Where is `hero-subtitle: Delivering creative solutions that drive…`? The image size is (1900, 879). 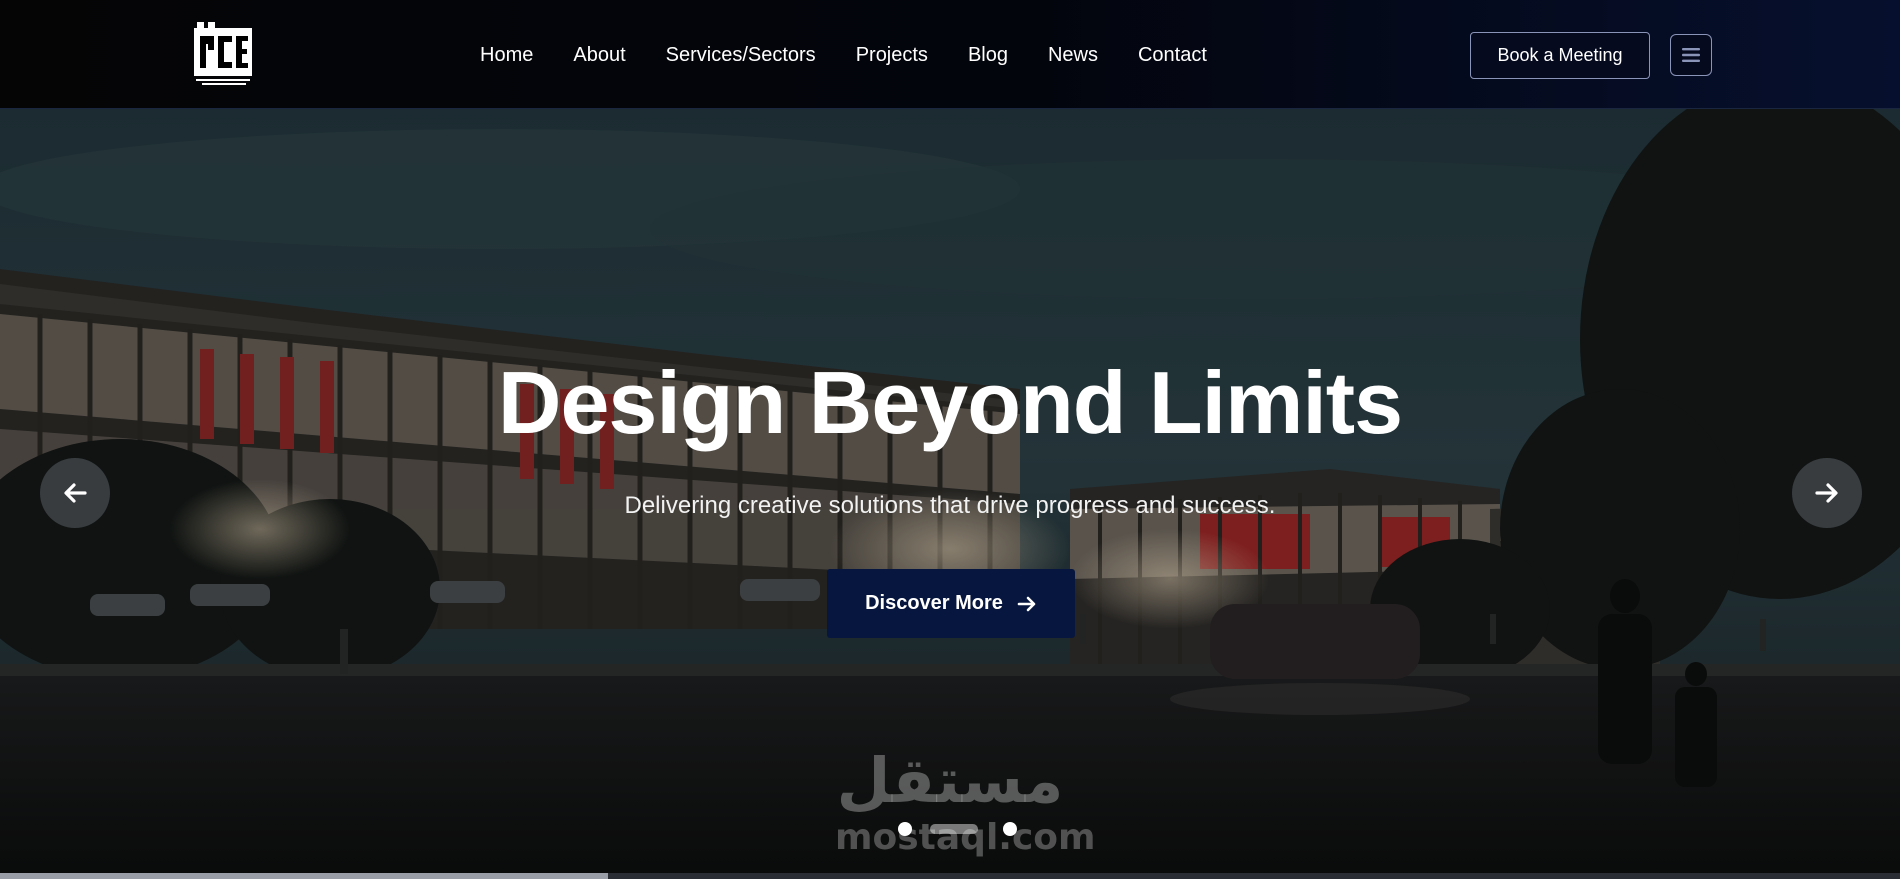
hero-subtitle: Delivering creative solutions that drive… is located at coordinates (950, 505).